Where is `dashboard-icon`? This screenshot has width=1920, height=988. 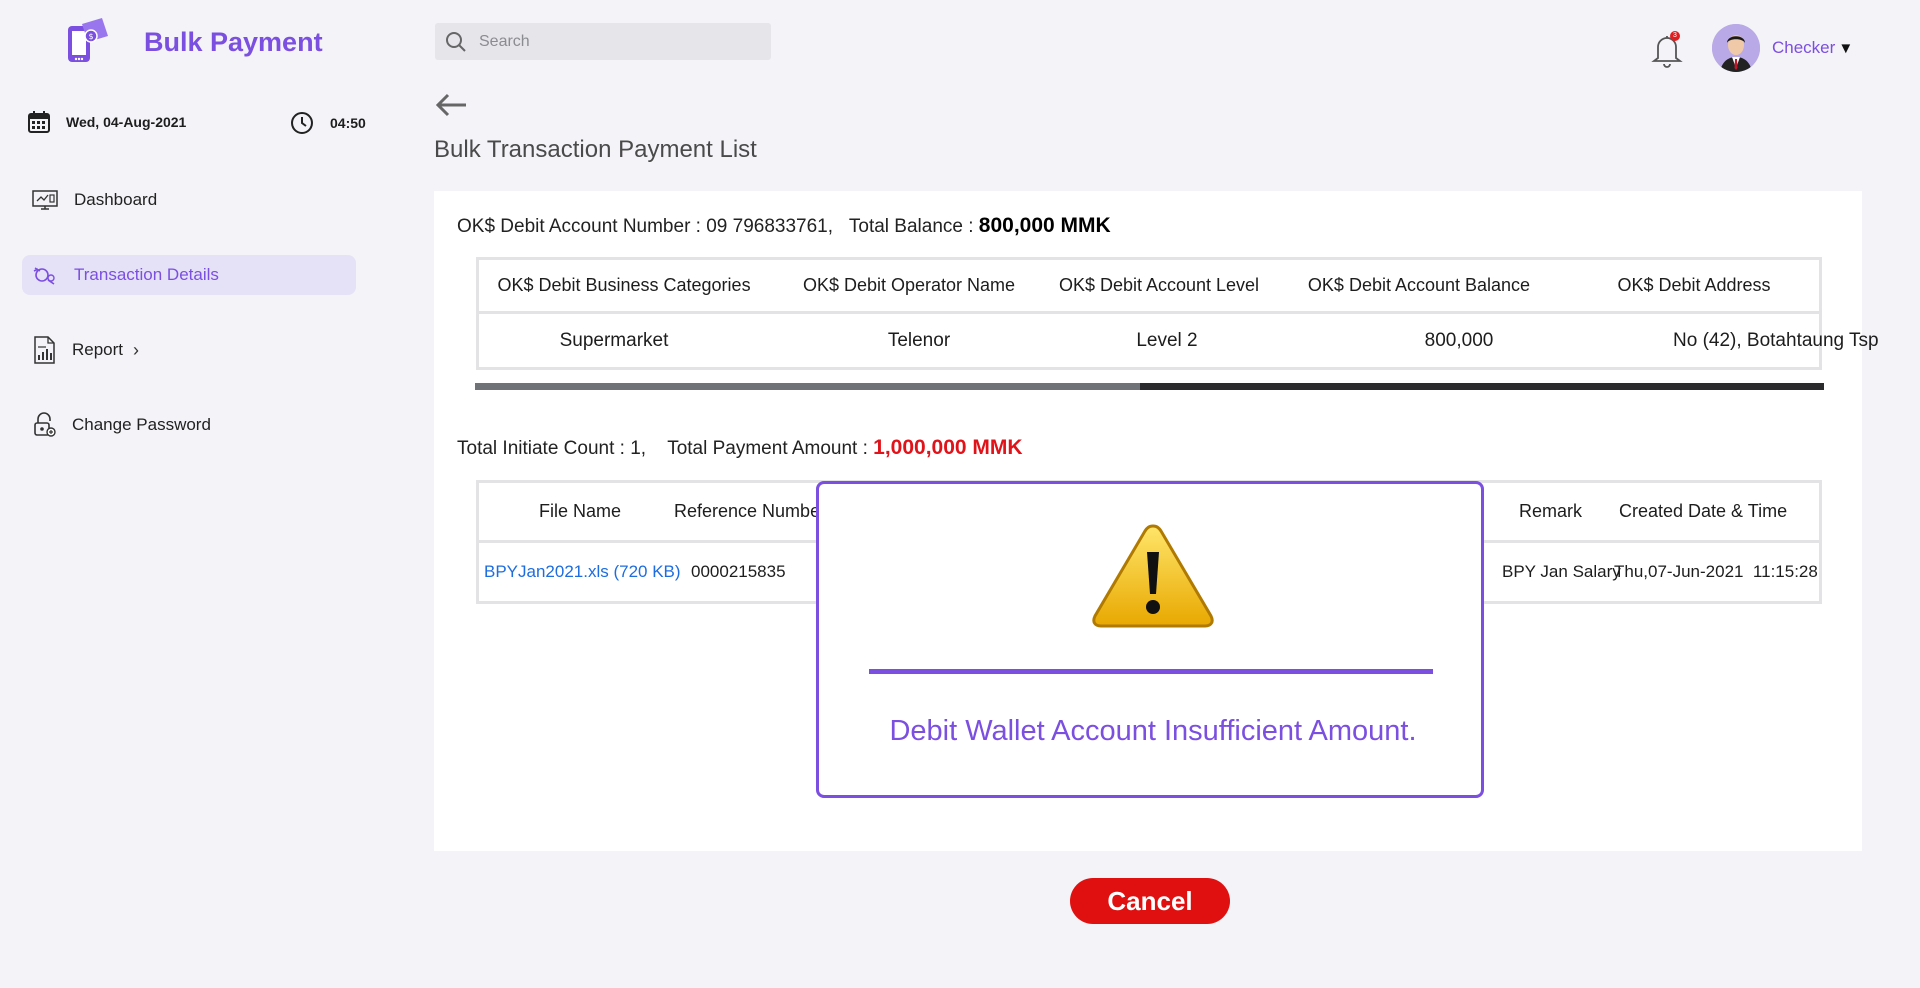 dashboard-icon is located at coordinates (45, 200).